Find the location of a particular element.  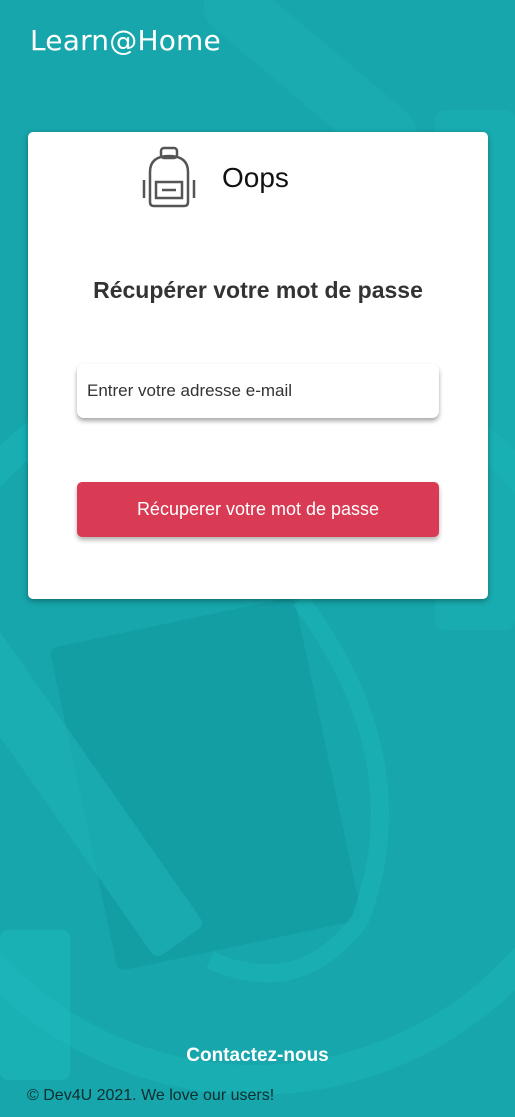

email-field is located at coordinates (258, 391).